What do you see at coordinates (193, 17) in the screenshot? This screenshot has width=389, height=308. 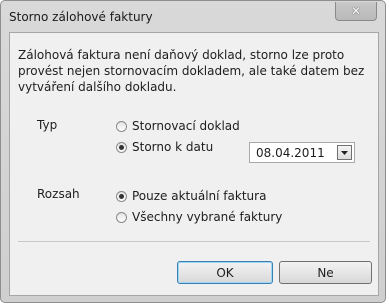 I see `title-bar: Storno zálohové faktury ✕` at bounding box center [193, 17].